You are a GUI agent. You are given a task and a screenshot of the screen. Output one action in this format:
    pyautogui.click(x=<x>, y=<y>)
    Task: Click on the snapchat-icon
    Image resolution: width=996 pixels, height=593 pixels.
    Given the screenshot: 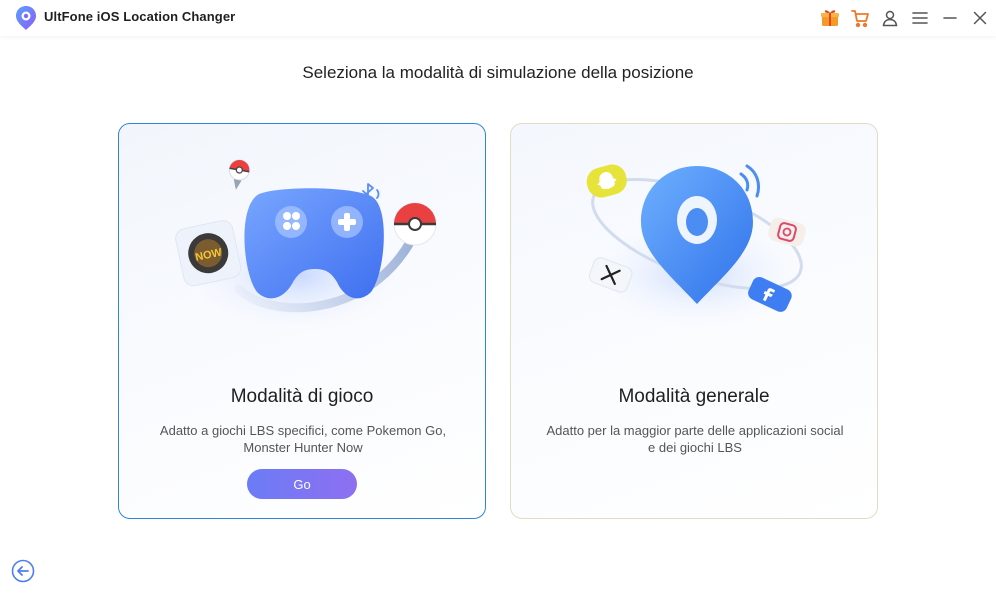 What is the action you would take?
    pyautogui.click(x=606, y=181)
    